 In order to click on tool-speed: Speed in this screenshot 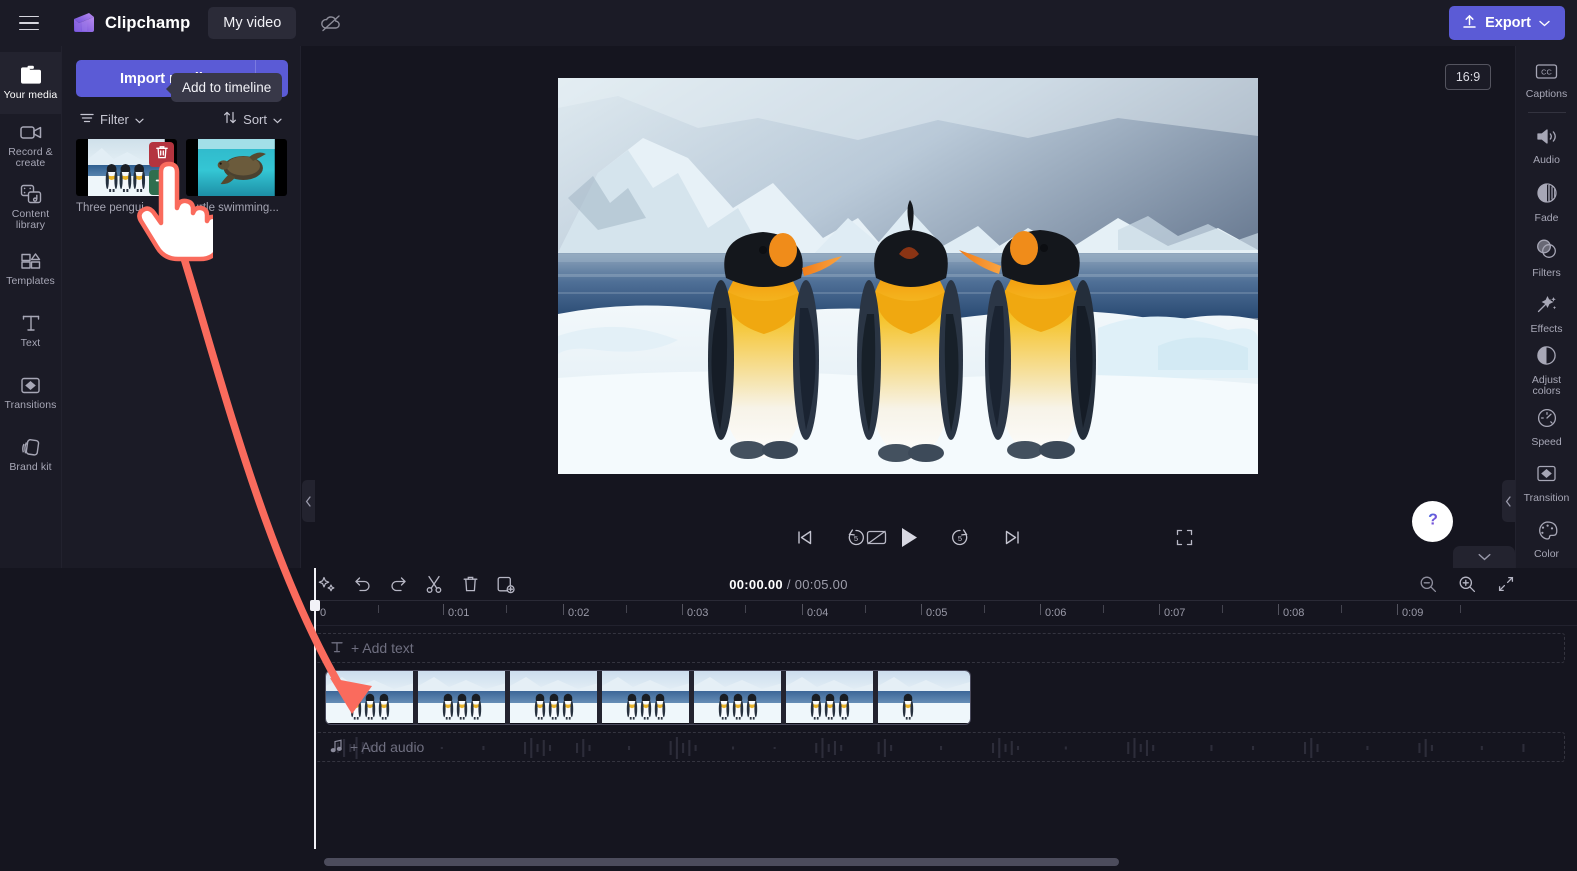, I will do `click(1546, 428)`.